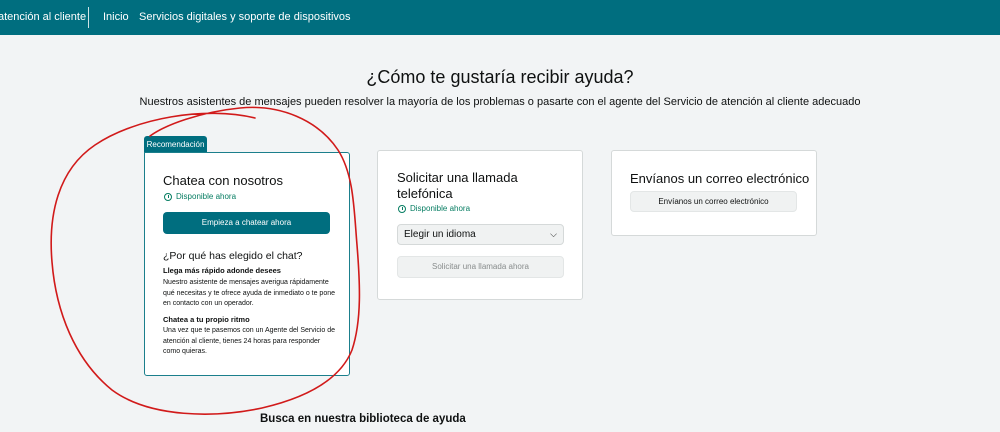 The width and height of the screenshot is (1000, 432). What do you see at coordinates (553, 234) in the screenshot?
I see `chevron-down-icon: ⌵` at bounding box center [553, 234].